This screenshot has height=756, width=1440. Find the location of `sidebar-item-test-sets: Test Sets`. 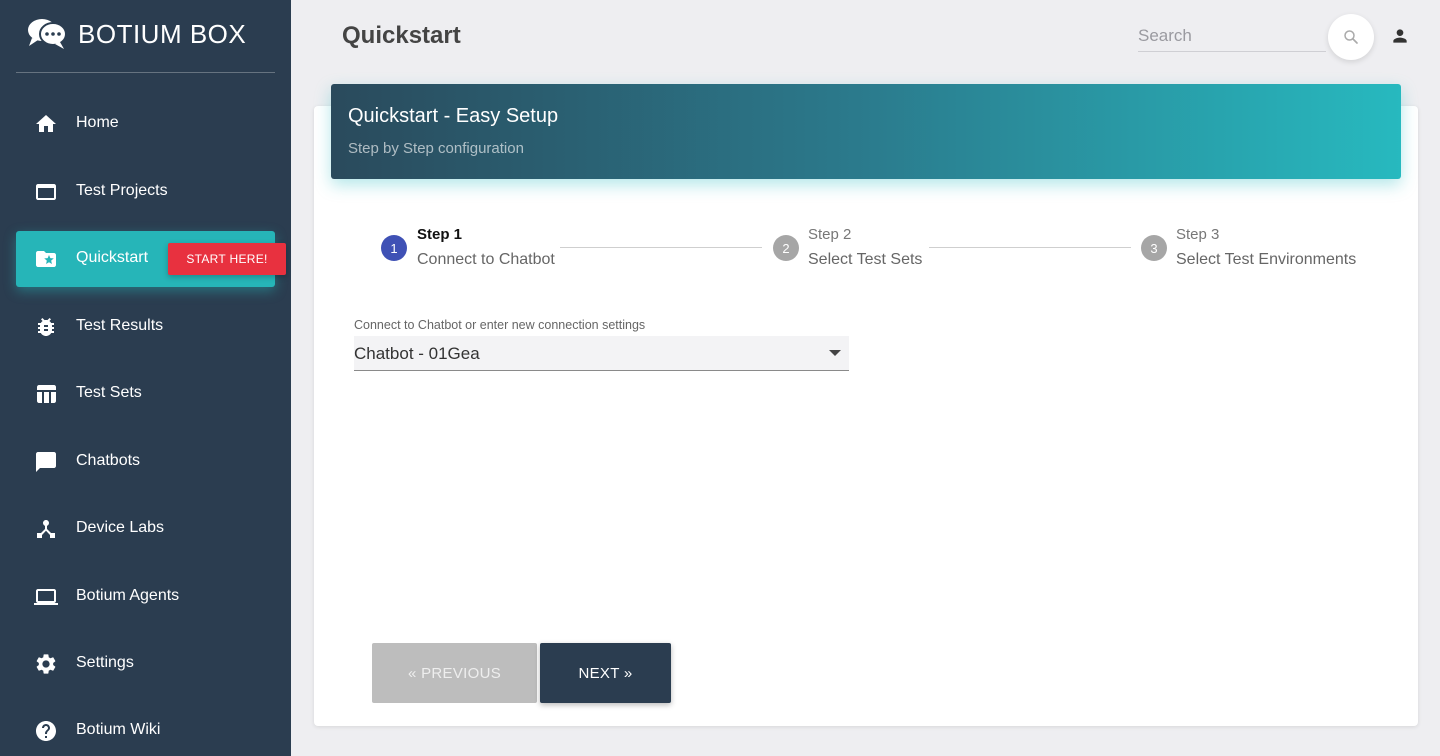

sidebar-item-test-sets: Test Sets is located at coordinates (145, 394).